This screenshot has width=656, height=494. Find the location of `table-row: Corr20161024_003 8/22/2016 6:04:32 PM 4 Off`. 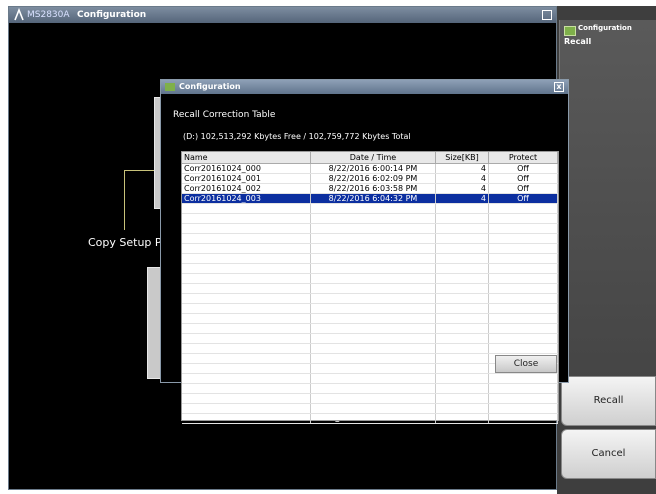

table-row: Corr20161024_003 8/22/2016 6:04:32 PM 4 Off is located at coordinates (370, 198).